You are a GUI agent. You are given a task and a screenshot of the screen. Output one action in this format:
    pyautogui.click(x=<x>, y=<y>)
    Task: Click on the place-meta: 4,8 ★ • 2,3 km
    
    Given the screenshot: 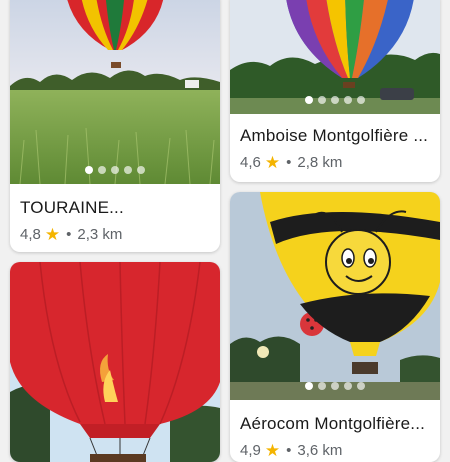 What is the action you would take?
    pyautogui.click(x=116, y=234)
    